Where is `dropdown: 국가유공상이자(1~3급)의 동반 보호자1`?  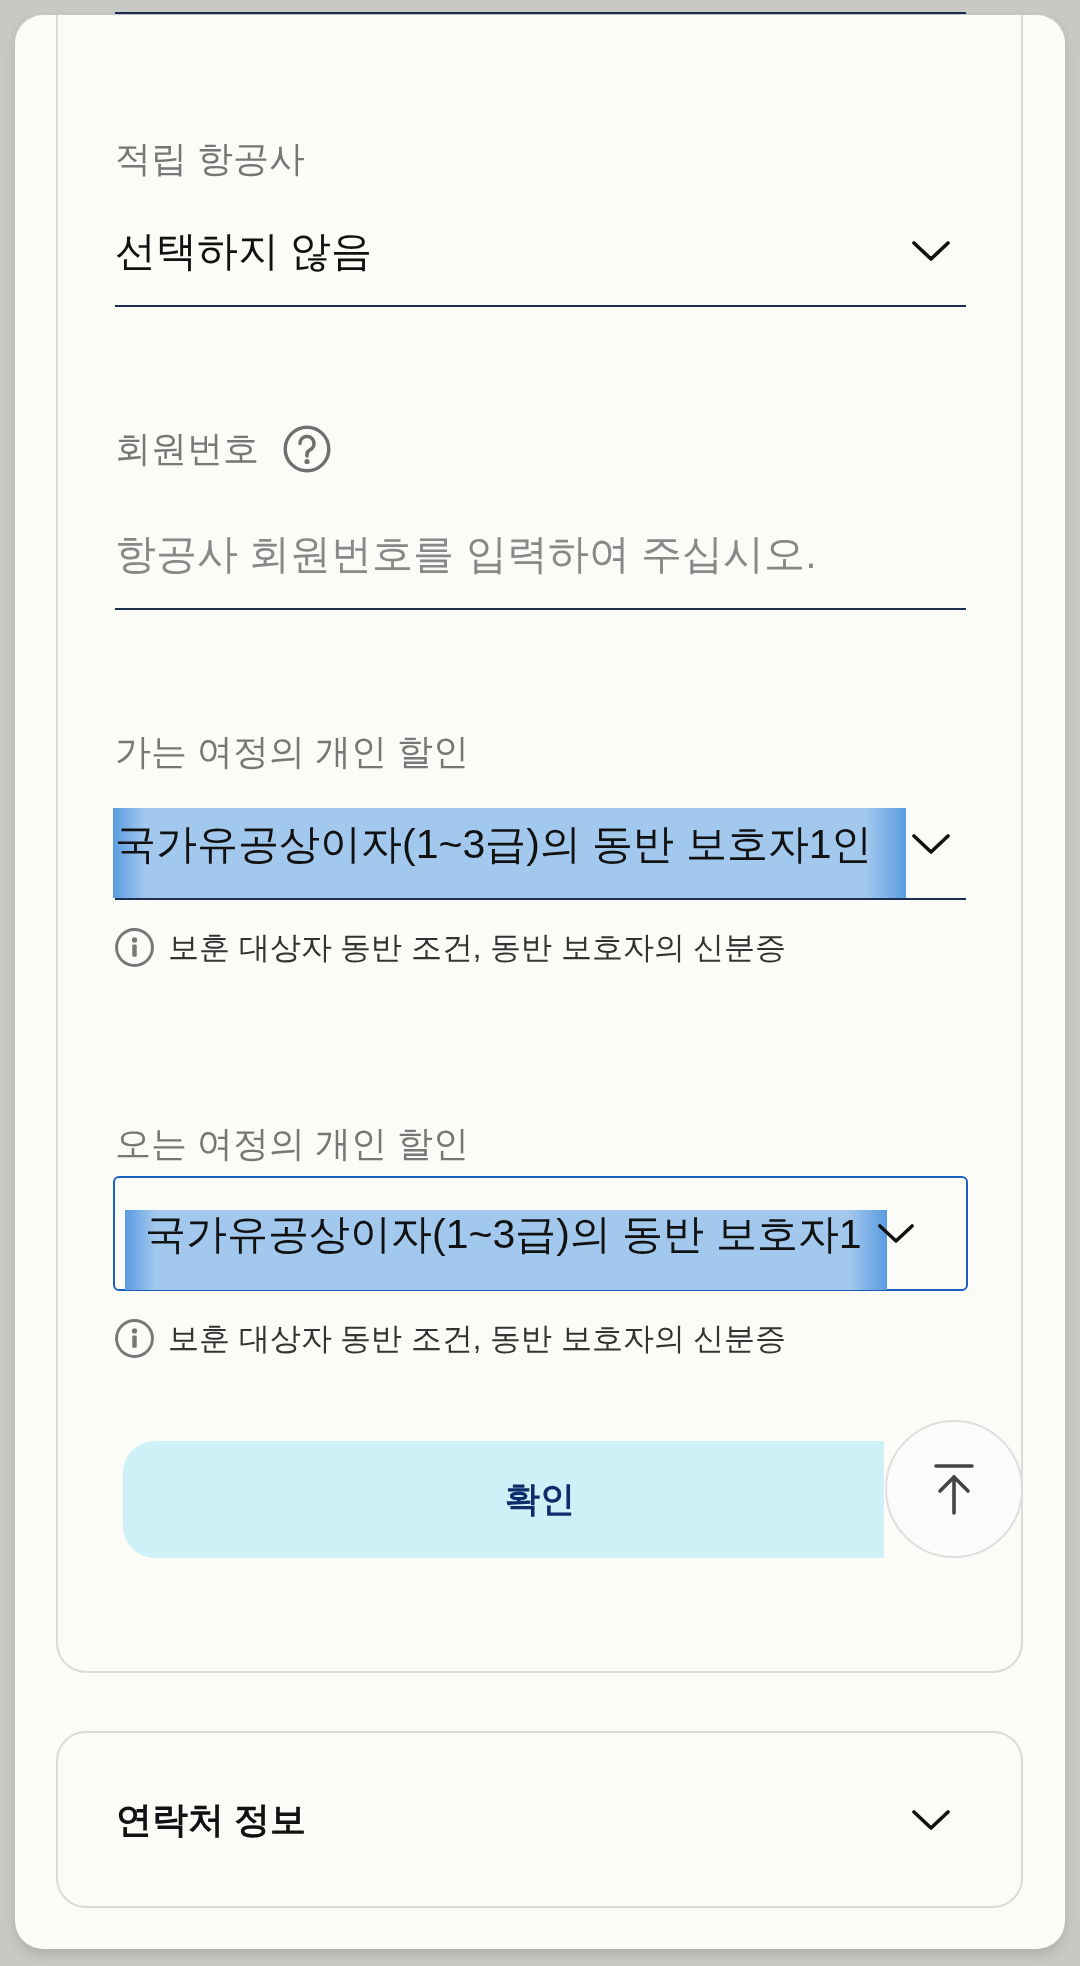
dropdown: 국가유공상이자(1~3급)의 동반 보호자1 is located at coordinates (540, 1233).